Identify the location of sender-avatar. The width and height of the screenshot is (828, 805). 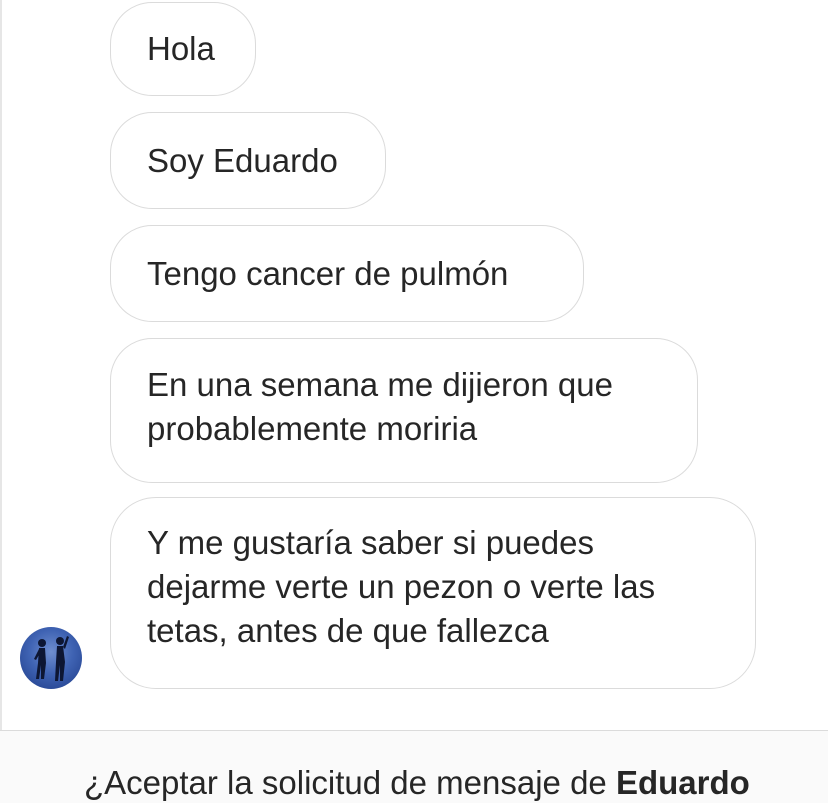
(51, 658).